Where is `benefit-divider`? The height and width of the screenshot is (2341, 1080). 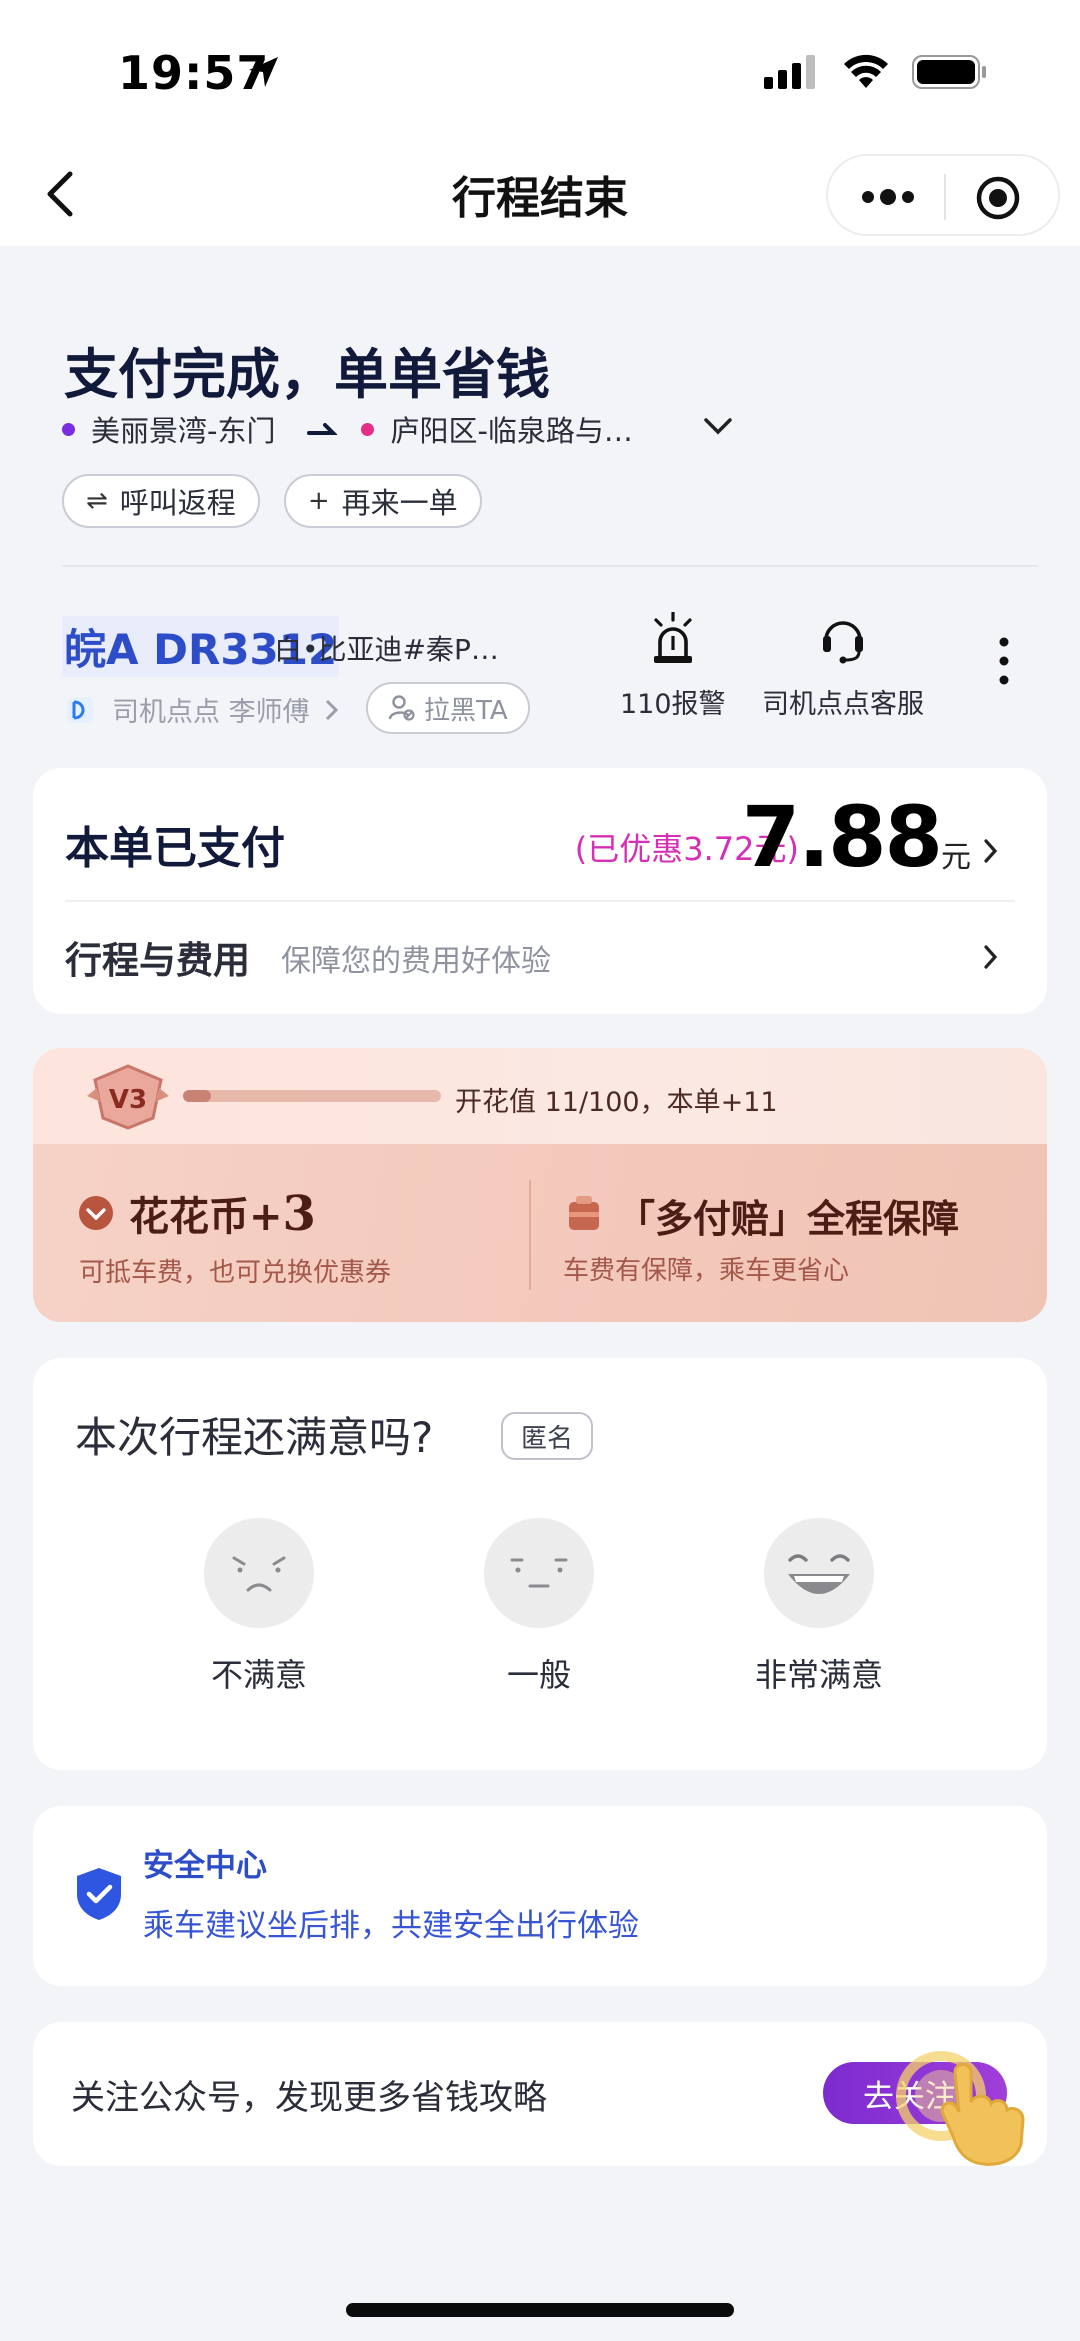
benefit-divider is located at coordinates (530, 1235).